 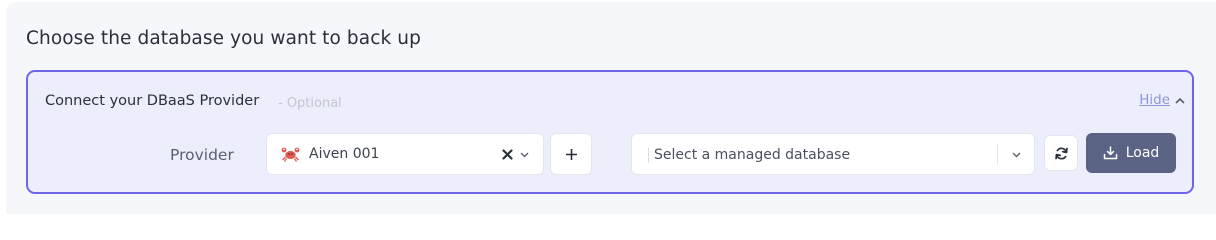 I want to click on clear-selection-icon, so click(x=507, y=154).